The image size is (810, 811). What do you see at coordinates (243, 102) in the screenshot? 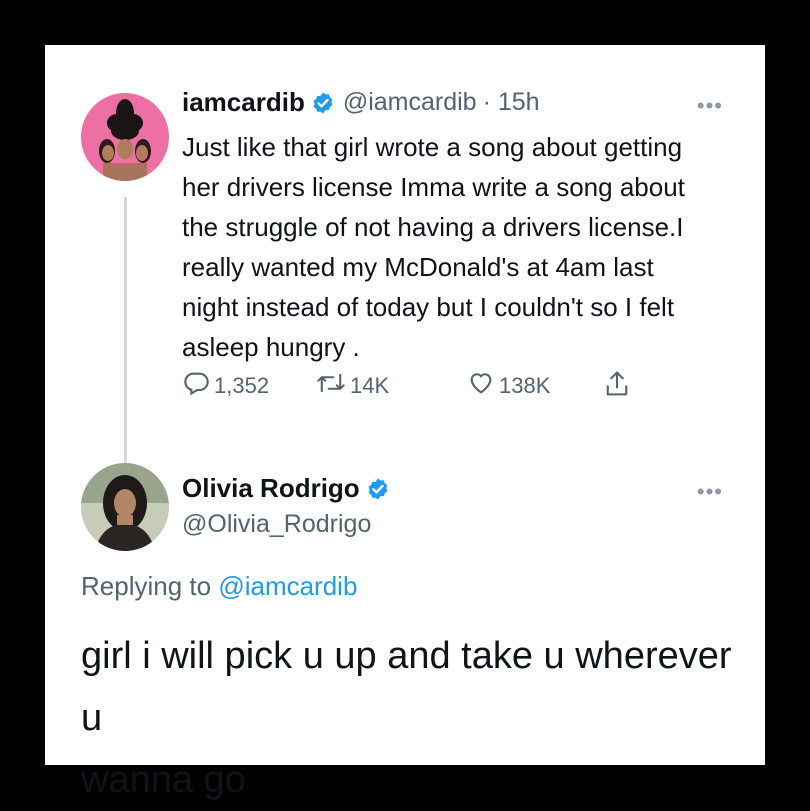
I see `tweet1-display-name: iamcardib` at bounding box center [243, 102].